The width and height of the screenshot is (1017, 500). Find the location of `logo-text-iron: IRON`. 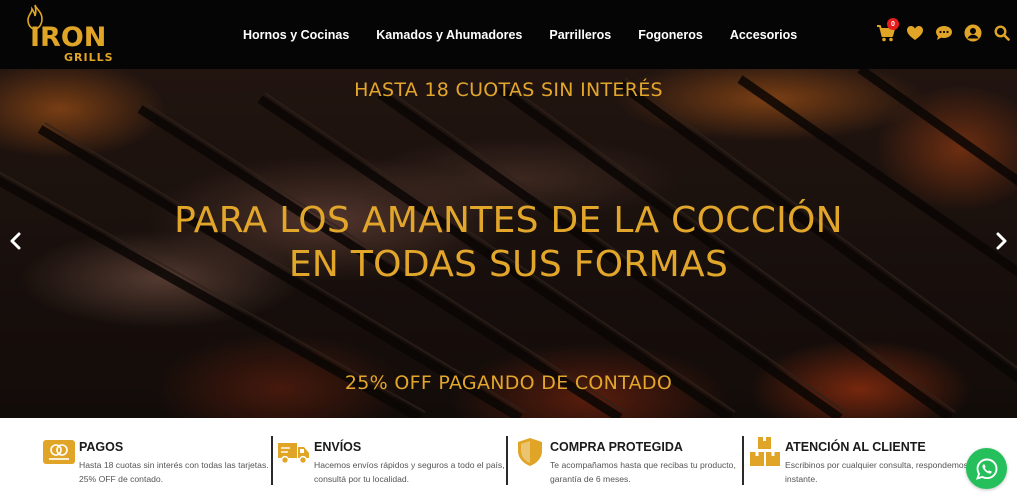

logo-text-iron: IRON is located at coordinates (68, 37).